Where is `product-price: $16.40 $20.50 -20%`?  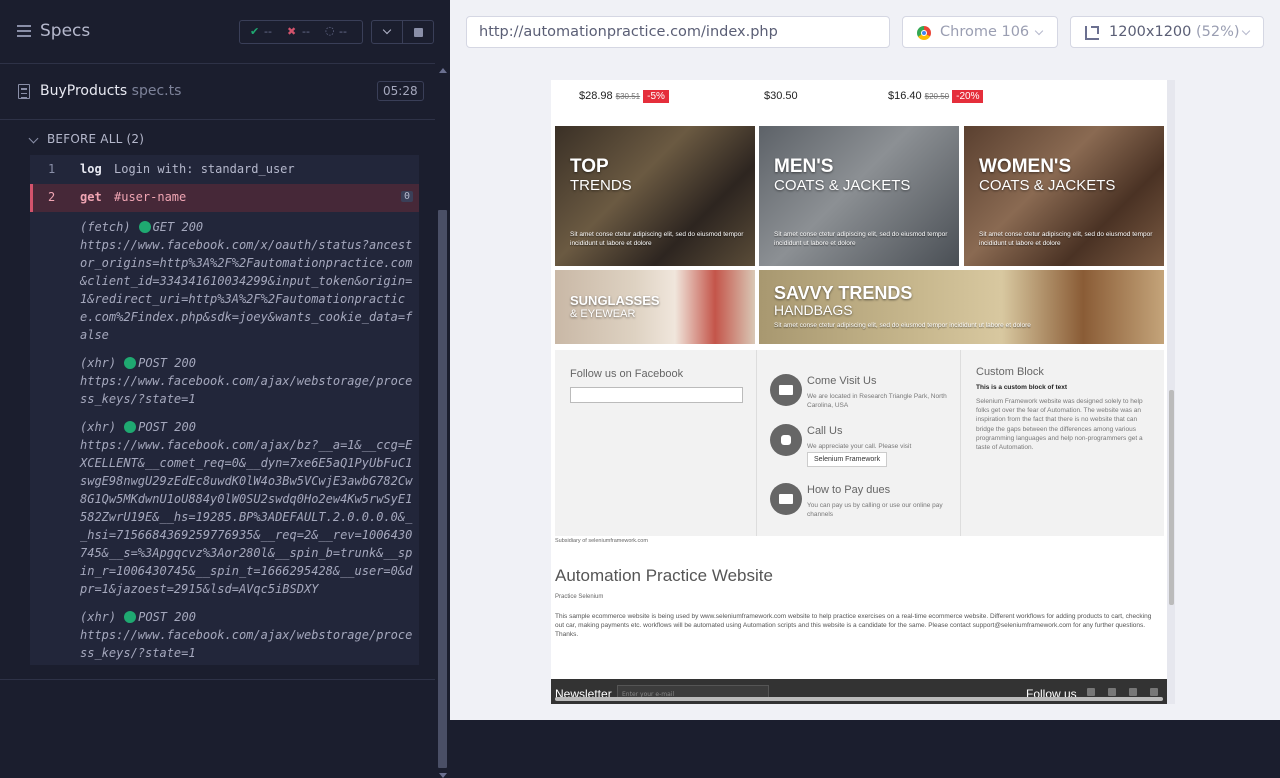 product-price: $16.40 $20.50 -20% is located at coordinates (936, 96).